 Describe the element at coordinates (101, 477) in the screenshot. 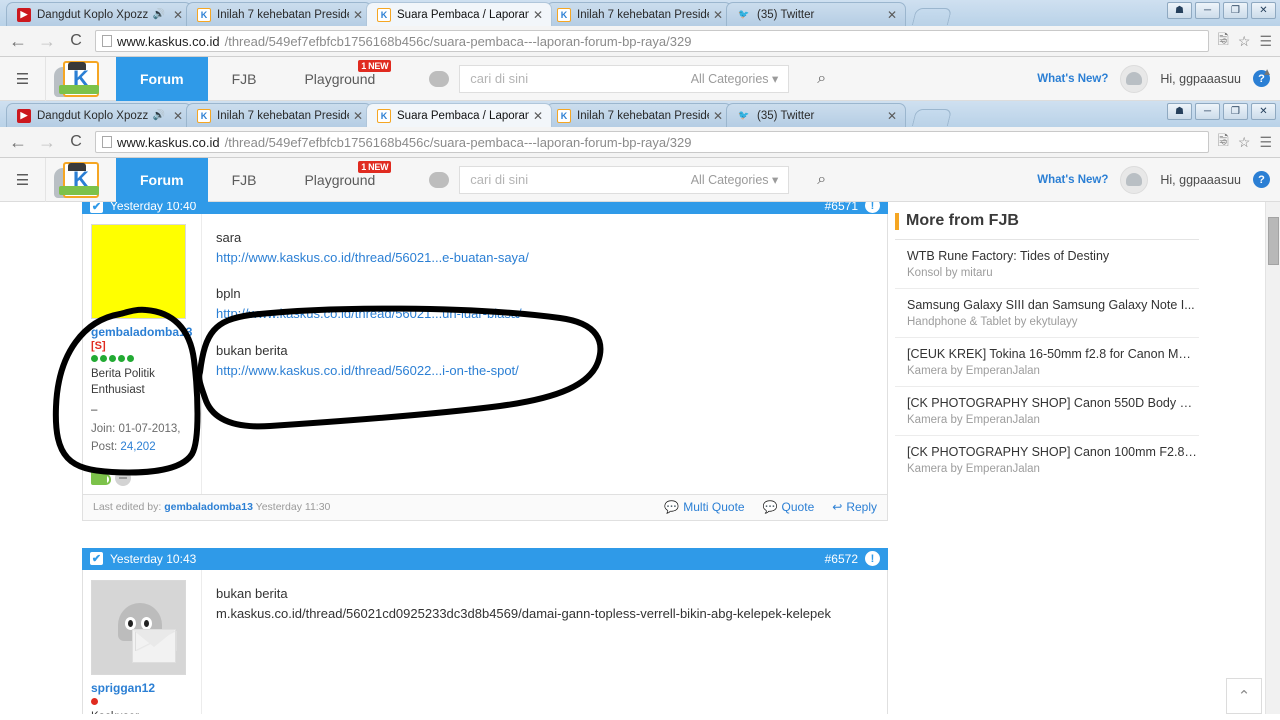

I see `cendol-icon` at that location.